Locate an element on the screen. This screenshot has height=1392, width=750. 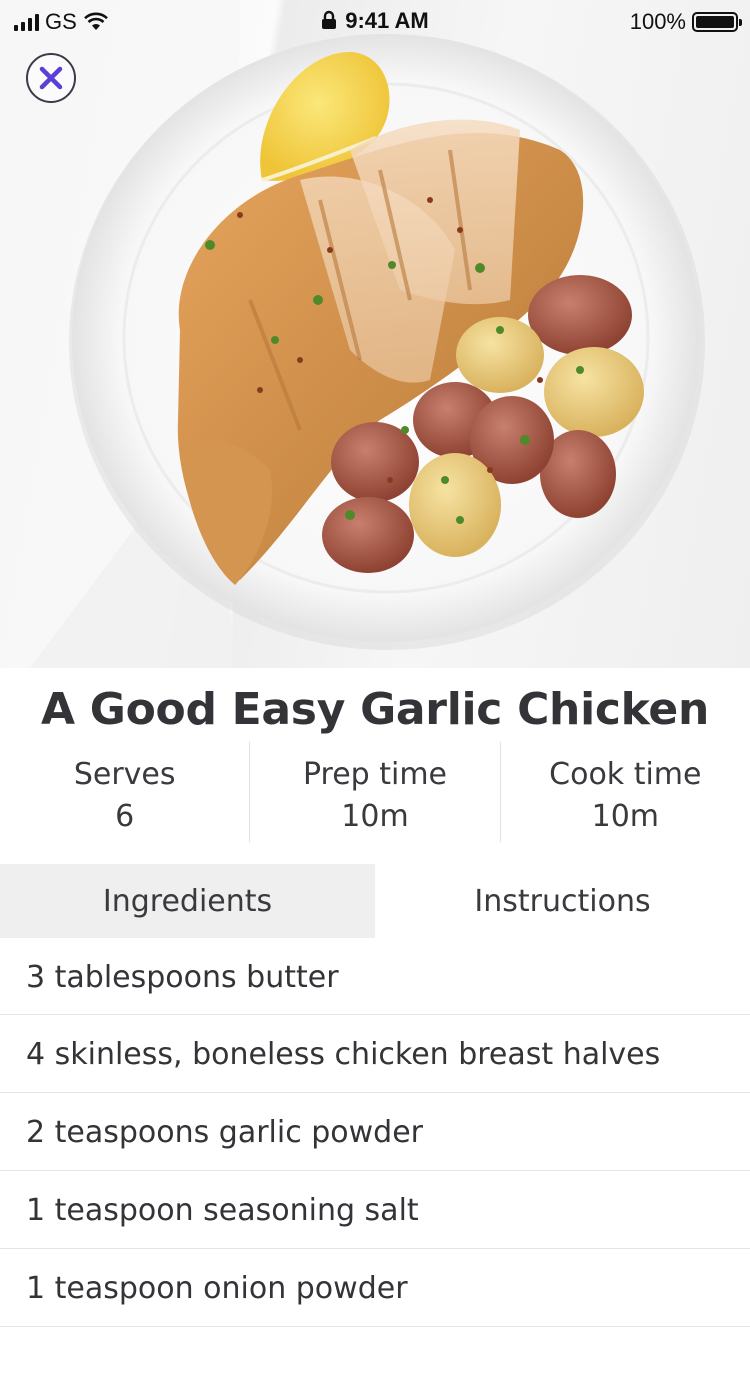
tab-ingredients: Ingredients is located at coordinates (187, 901).